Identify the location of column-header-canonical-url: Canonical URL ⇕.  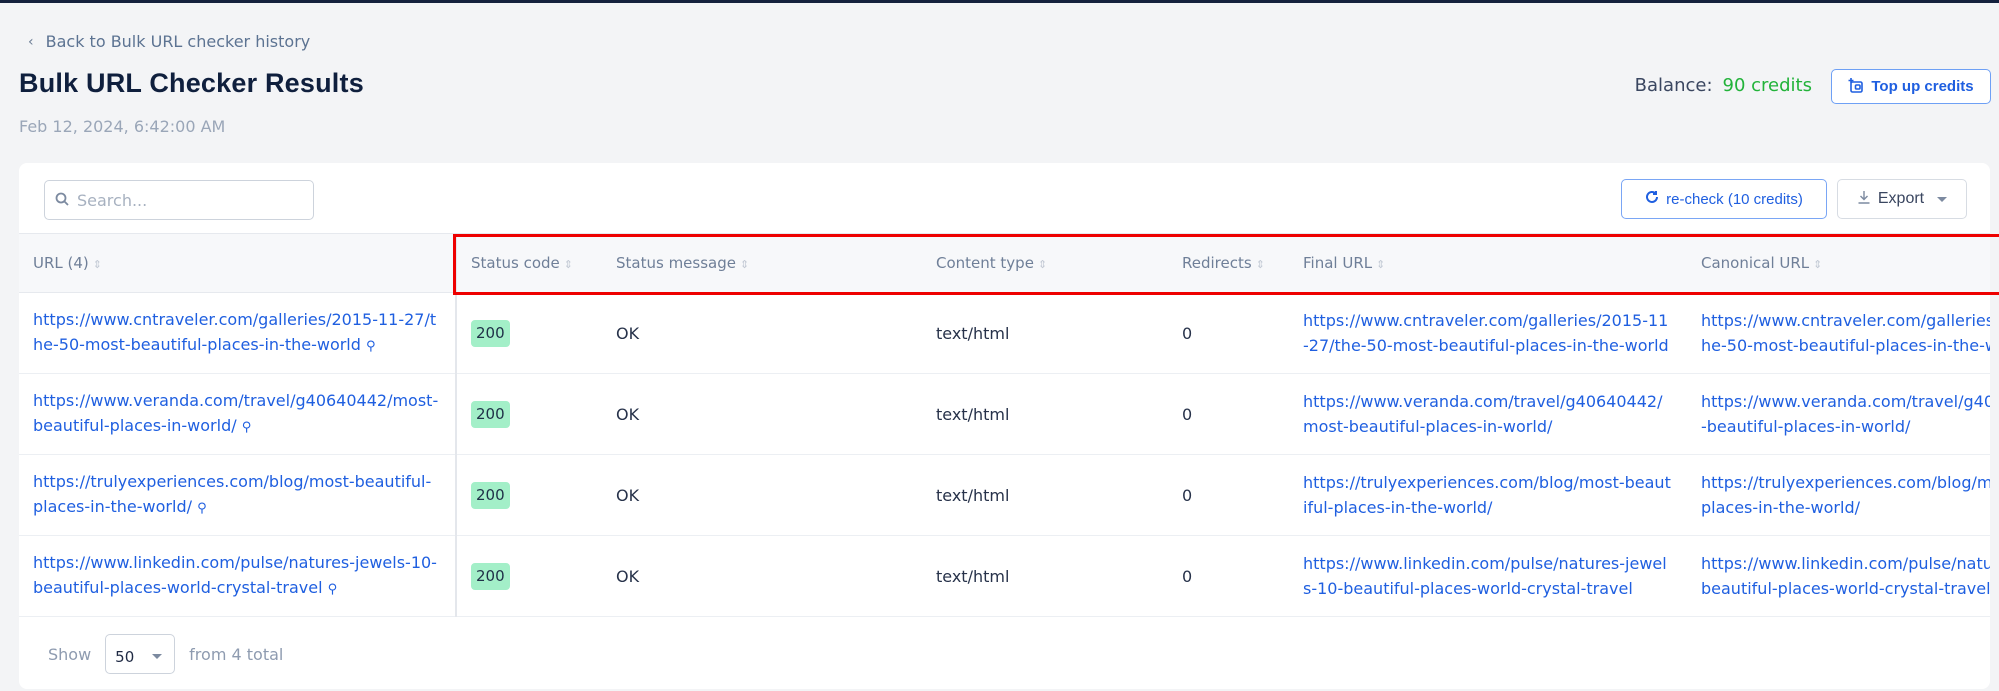
(1838, 263).